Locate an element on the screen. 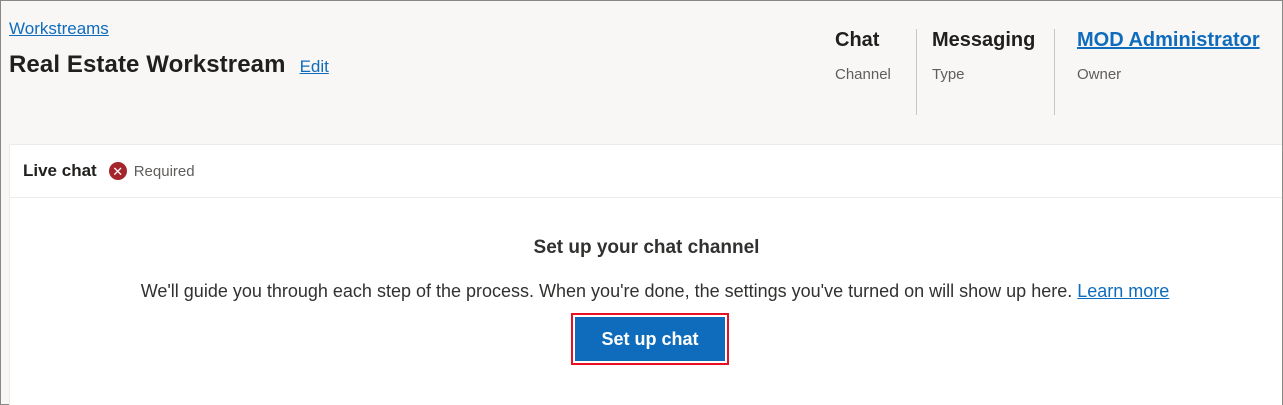 The width and height of the screenshot is (1283, 405). owner-label: Owner is located at coordinates (1099, 74).